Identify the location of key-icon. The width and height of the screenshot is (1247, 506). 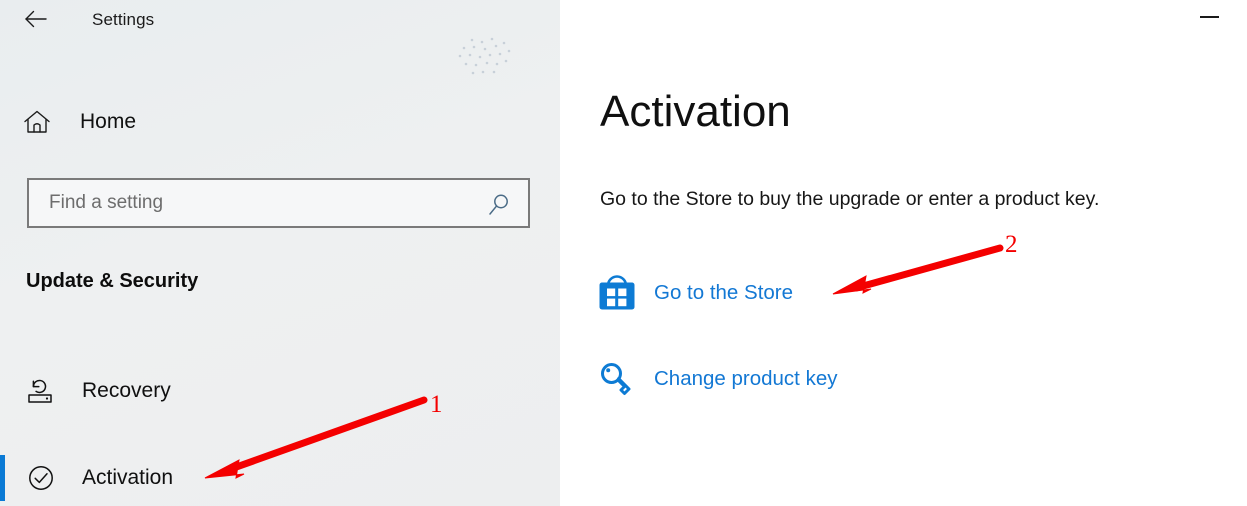
(617, 379).